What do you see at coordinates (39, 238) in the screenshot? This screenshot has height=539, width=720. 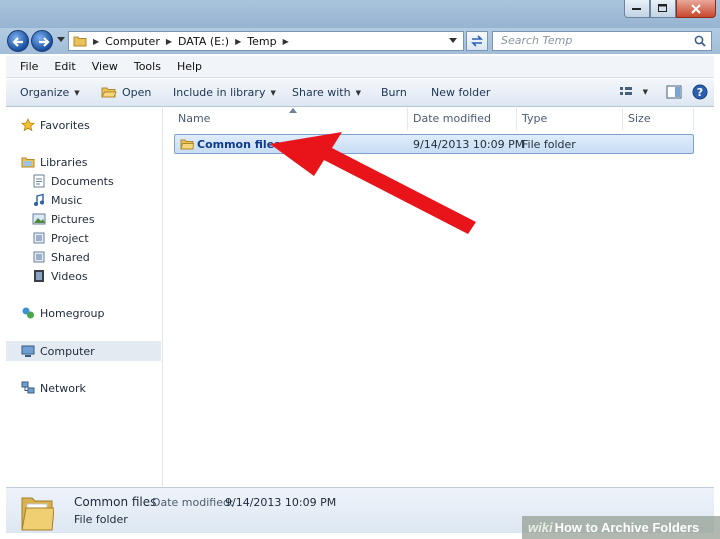 I see `project-library-icon` at bounding box center [39, 238].